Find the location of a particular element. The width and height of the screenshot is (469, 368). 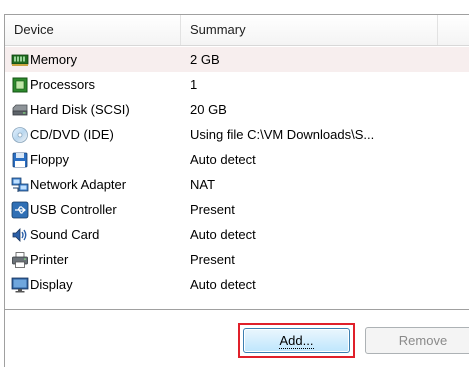

hard-disk-icon is located at coordinates (20, 110).